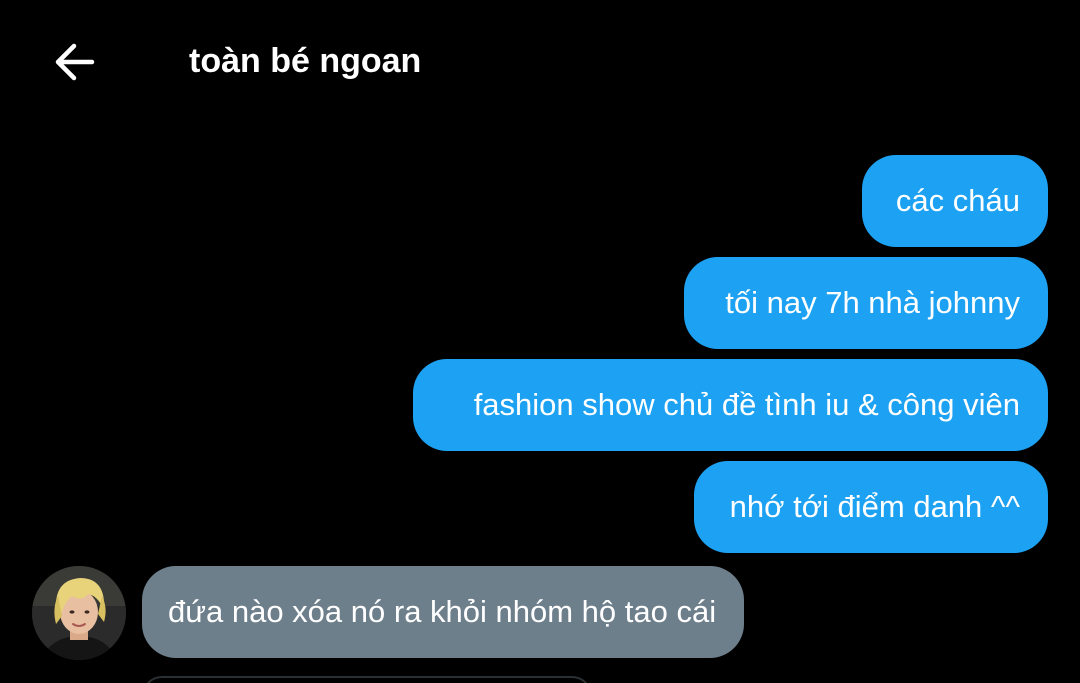  What do you see at coordinates (957, 200) in the screenshot?
I see `message-text: các cháu` at bounding box center [957, 200].